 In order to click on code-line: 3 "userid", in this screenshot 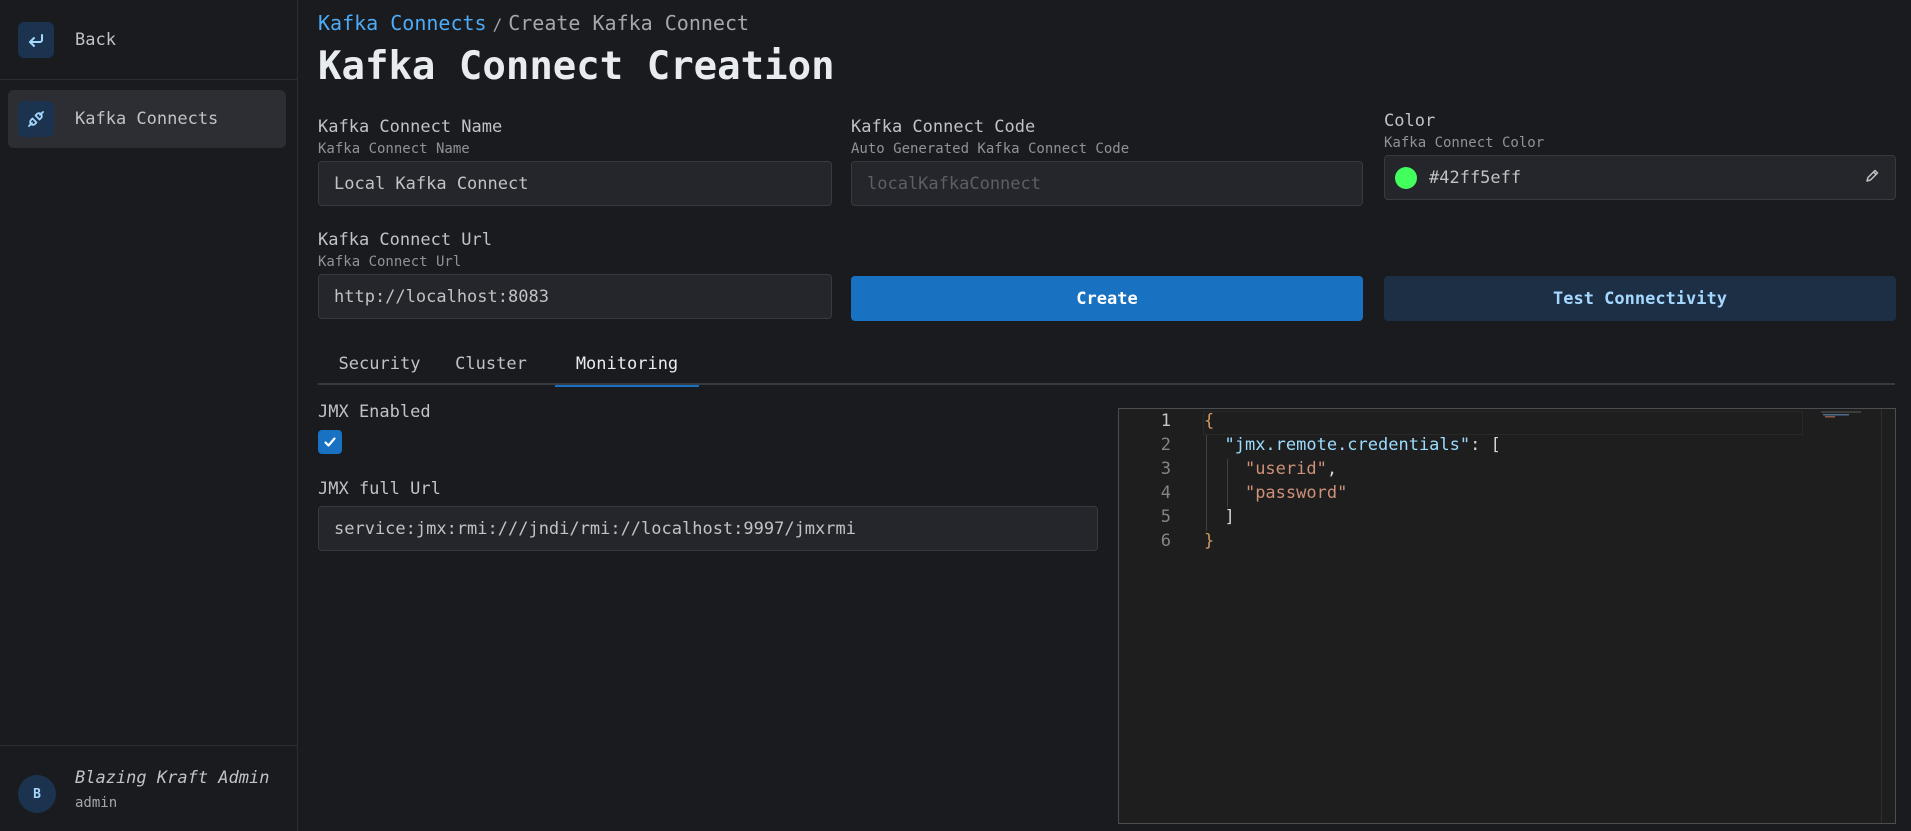, I will do `click(1507, 471)`.